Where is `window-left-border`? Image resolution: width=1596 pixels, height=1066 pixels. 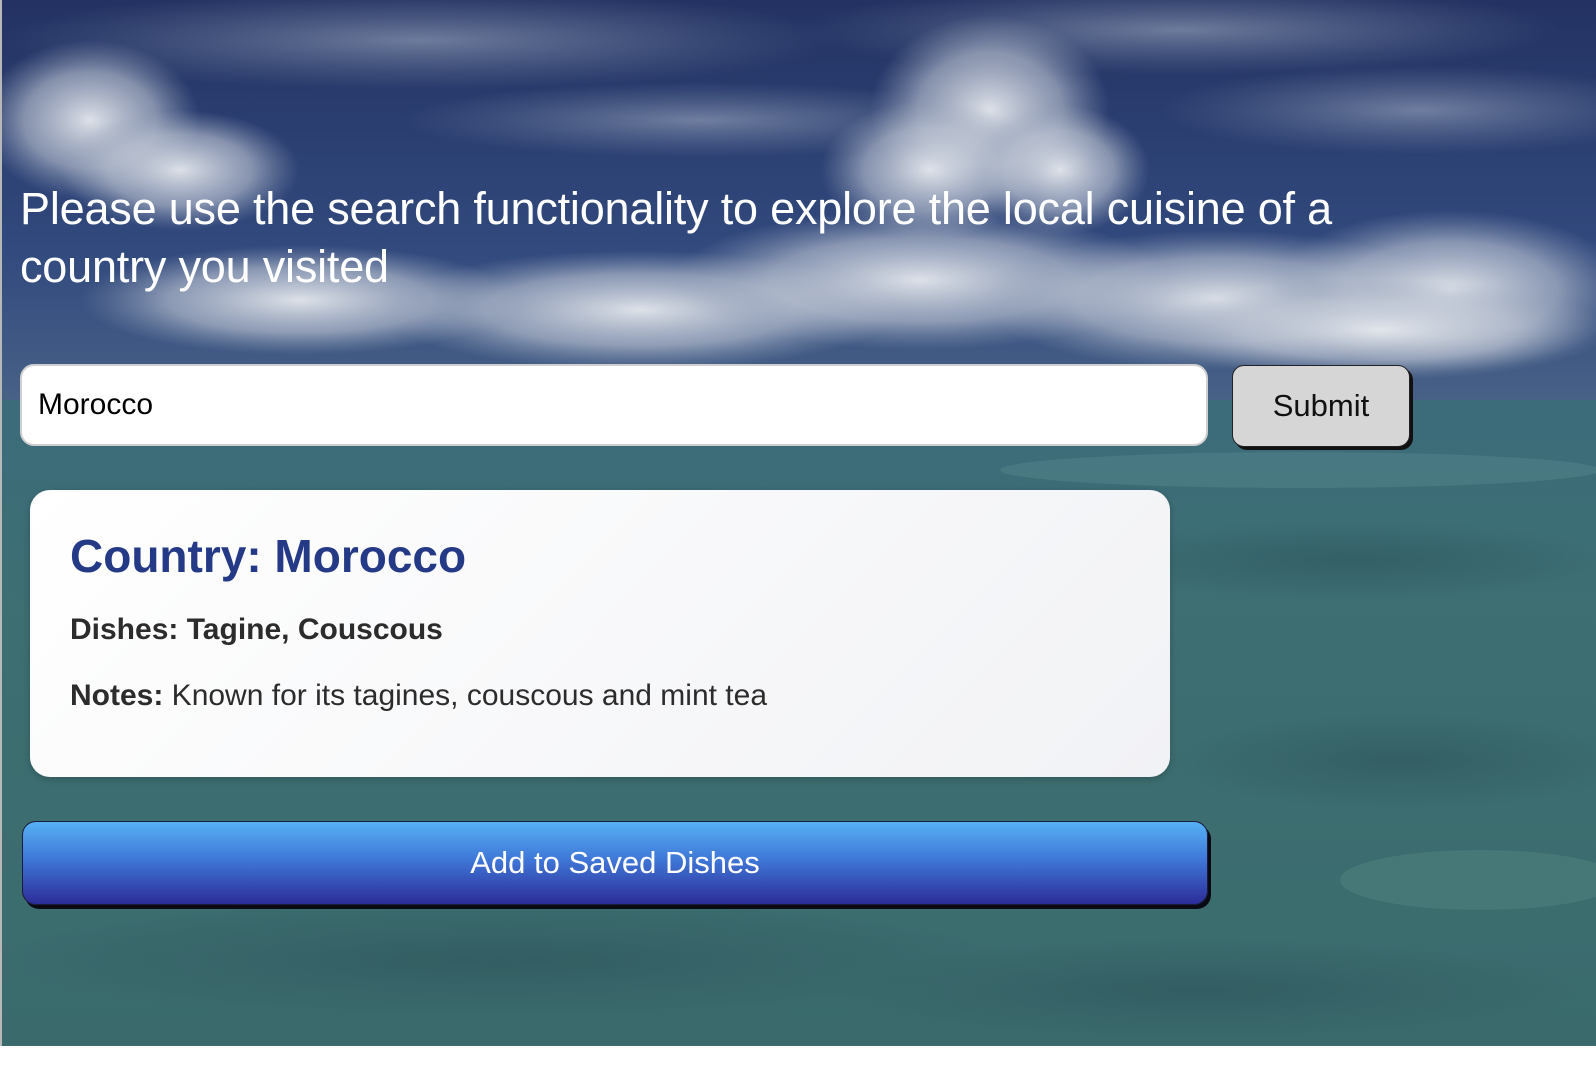
window-left-border is located at coordinates (1, 533).